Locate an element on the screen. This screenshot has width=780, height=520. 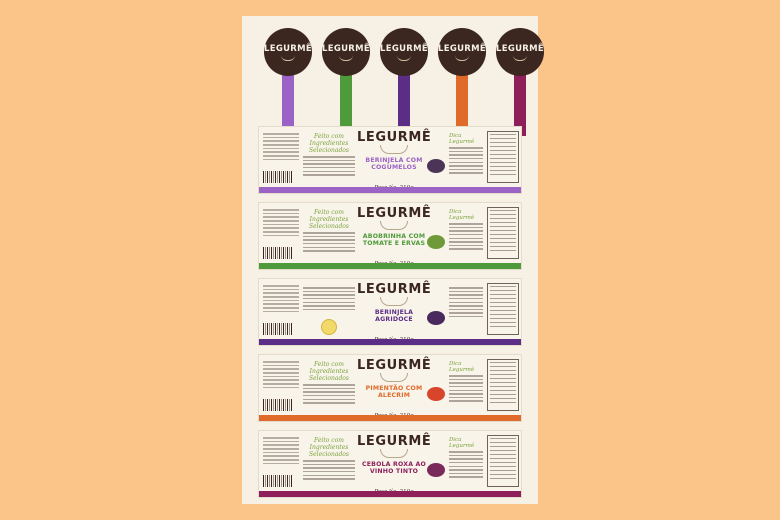
tag-1: LEGURMÊ is located at coordinates (288, 83).